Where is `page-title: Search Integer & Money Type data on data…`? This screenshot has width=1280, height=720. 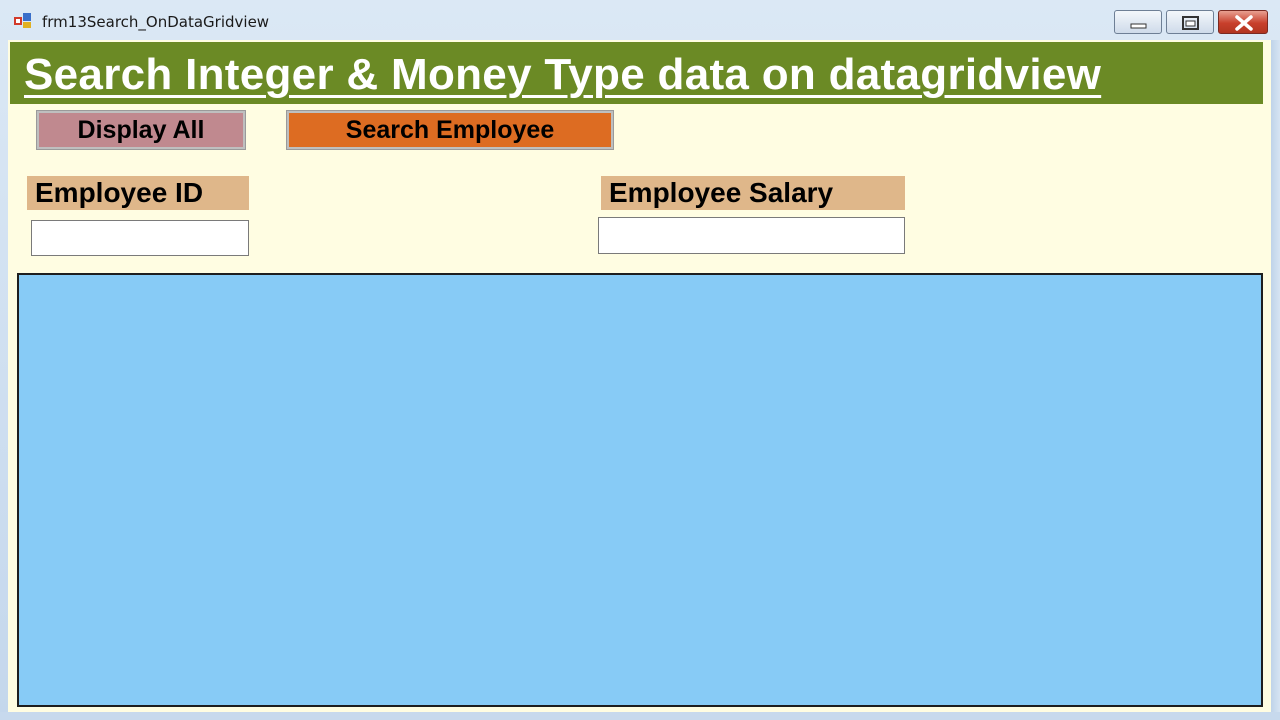
page-title: Search Integer & Money Type data on data… is located at coordinates (563, 74).